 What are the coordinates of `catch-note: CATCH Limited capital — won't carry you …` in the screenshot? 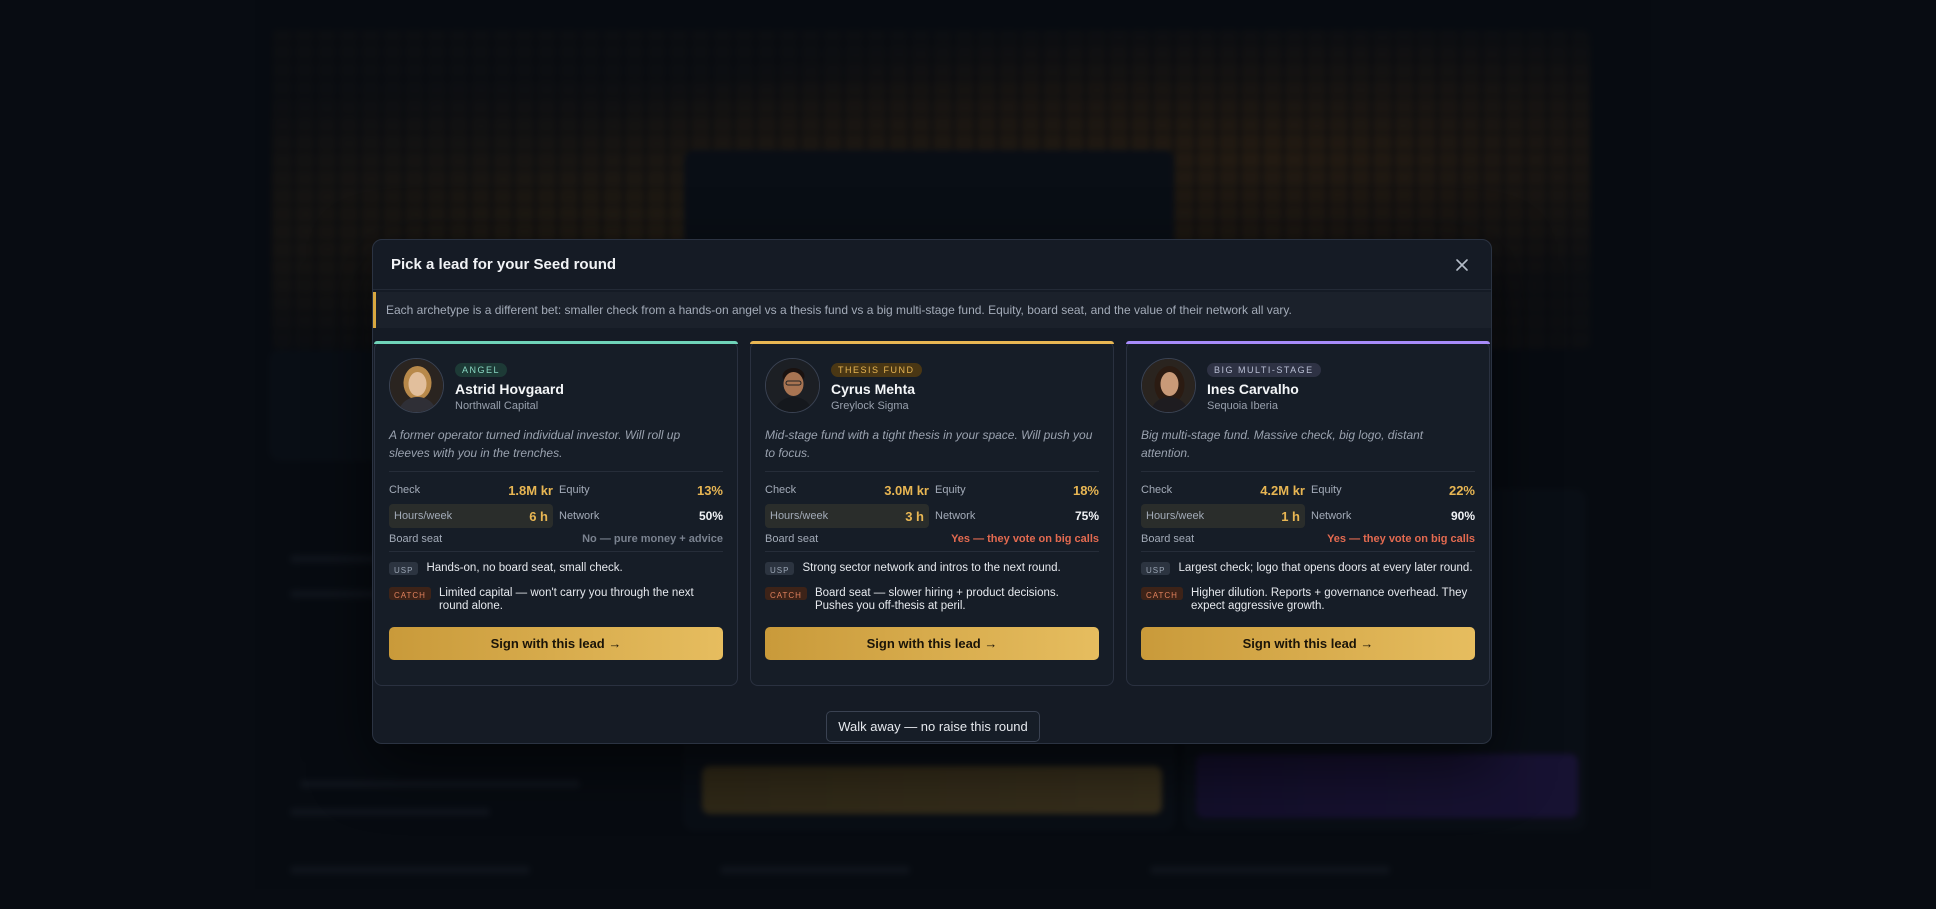 It's located at (556, 600).